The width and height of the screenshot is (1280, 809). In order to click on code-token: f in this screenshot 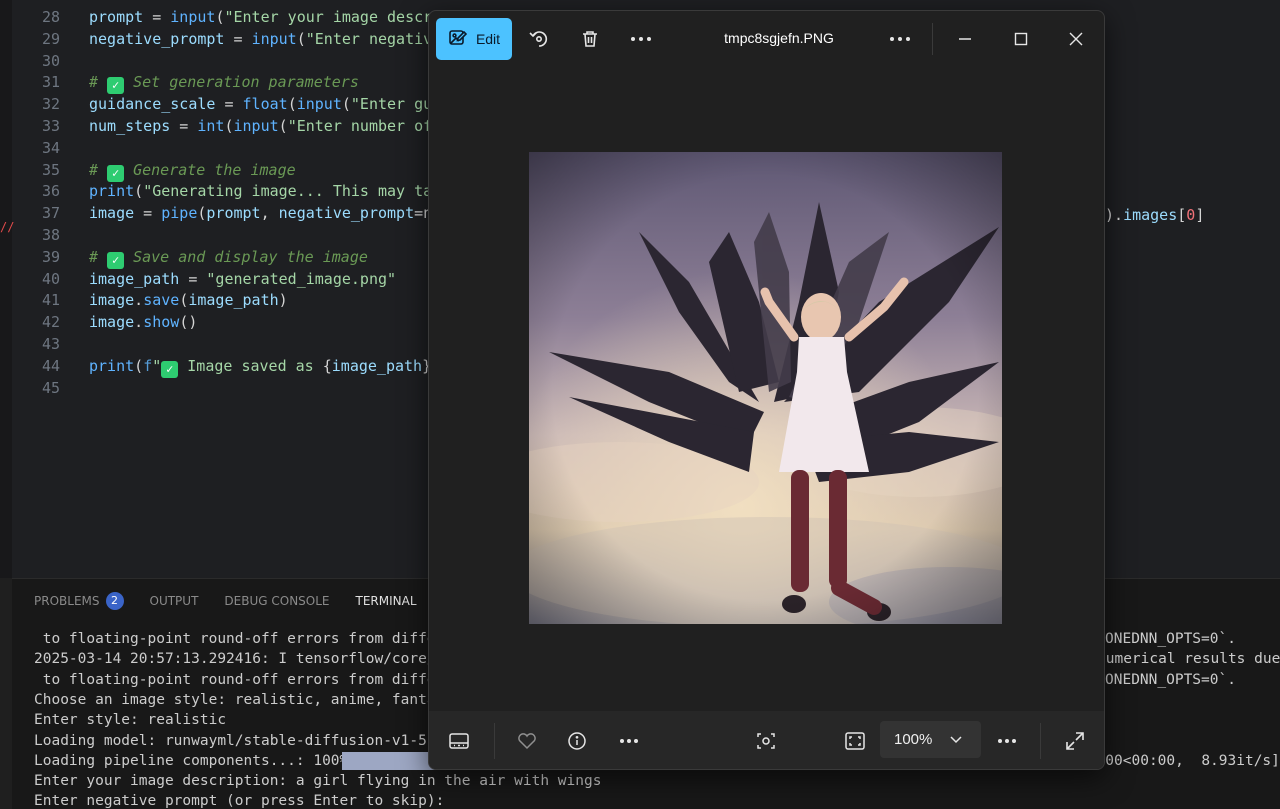, I will do `click(148, 365)`.